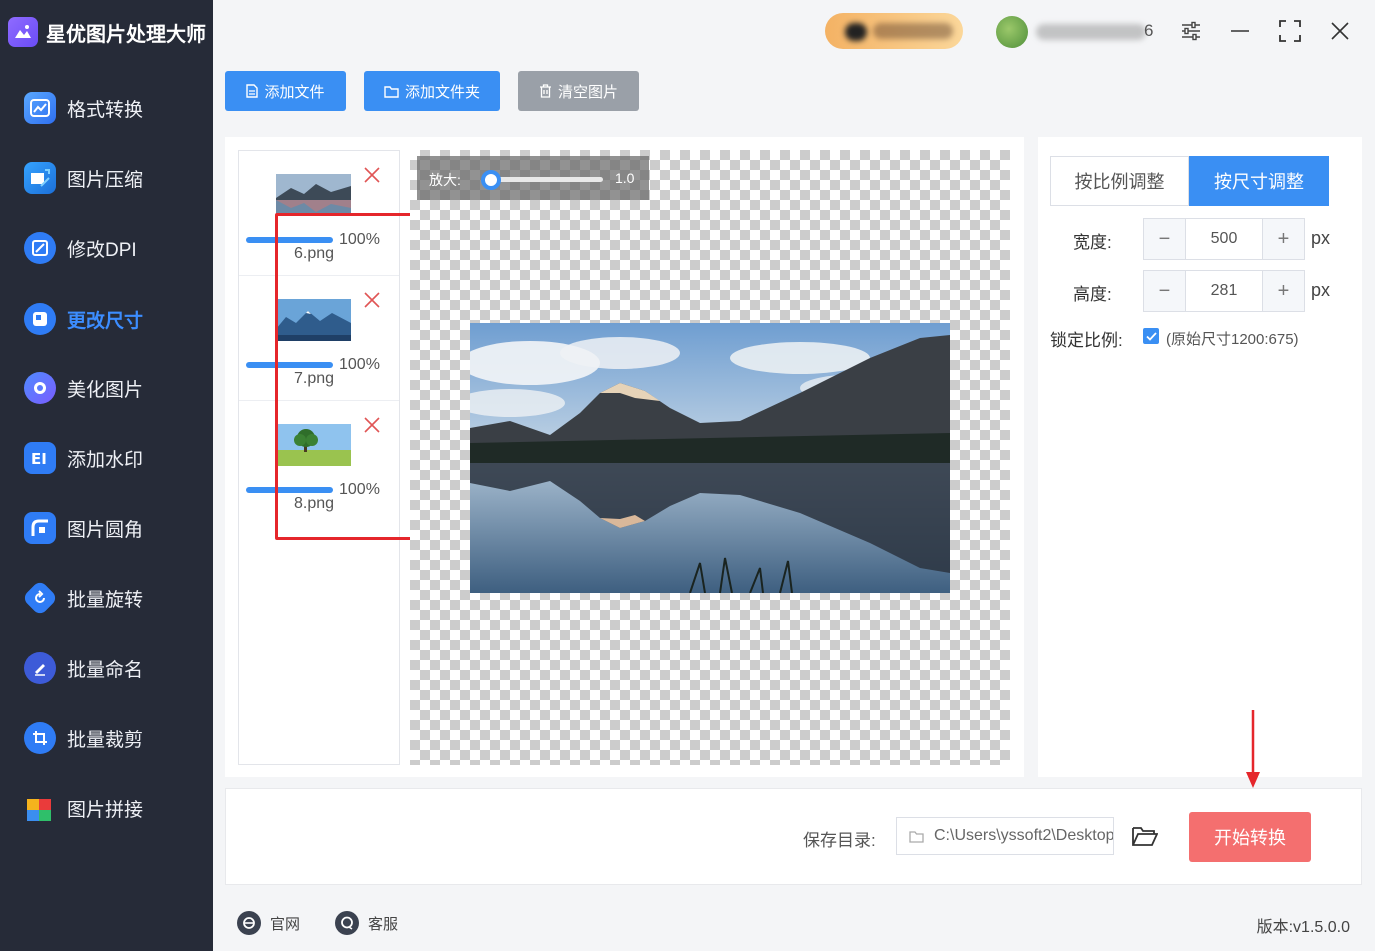 The width and height of the screenshot is (1375, 951). I want to click on minimize-icon, so click(1240, 31).